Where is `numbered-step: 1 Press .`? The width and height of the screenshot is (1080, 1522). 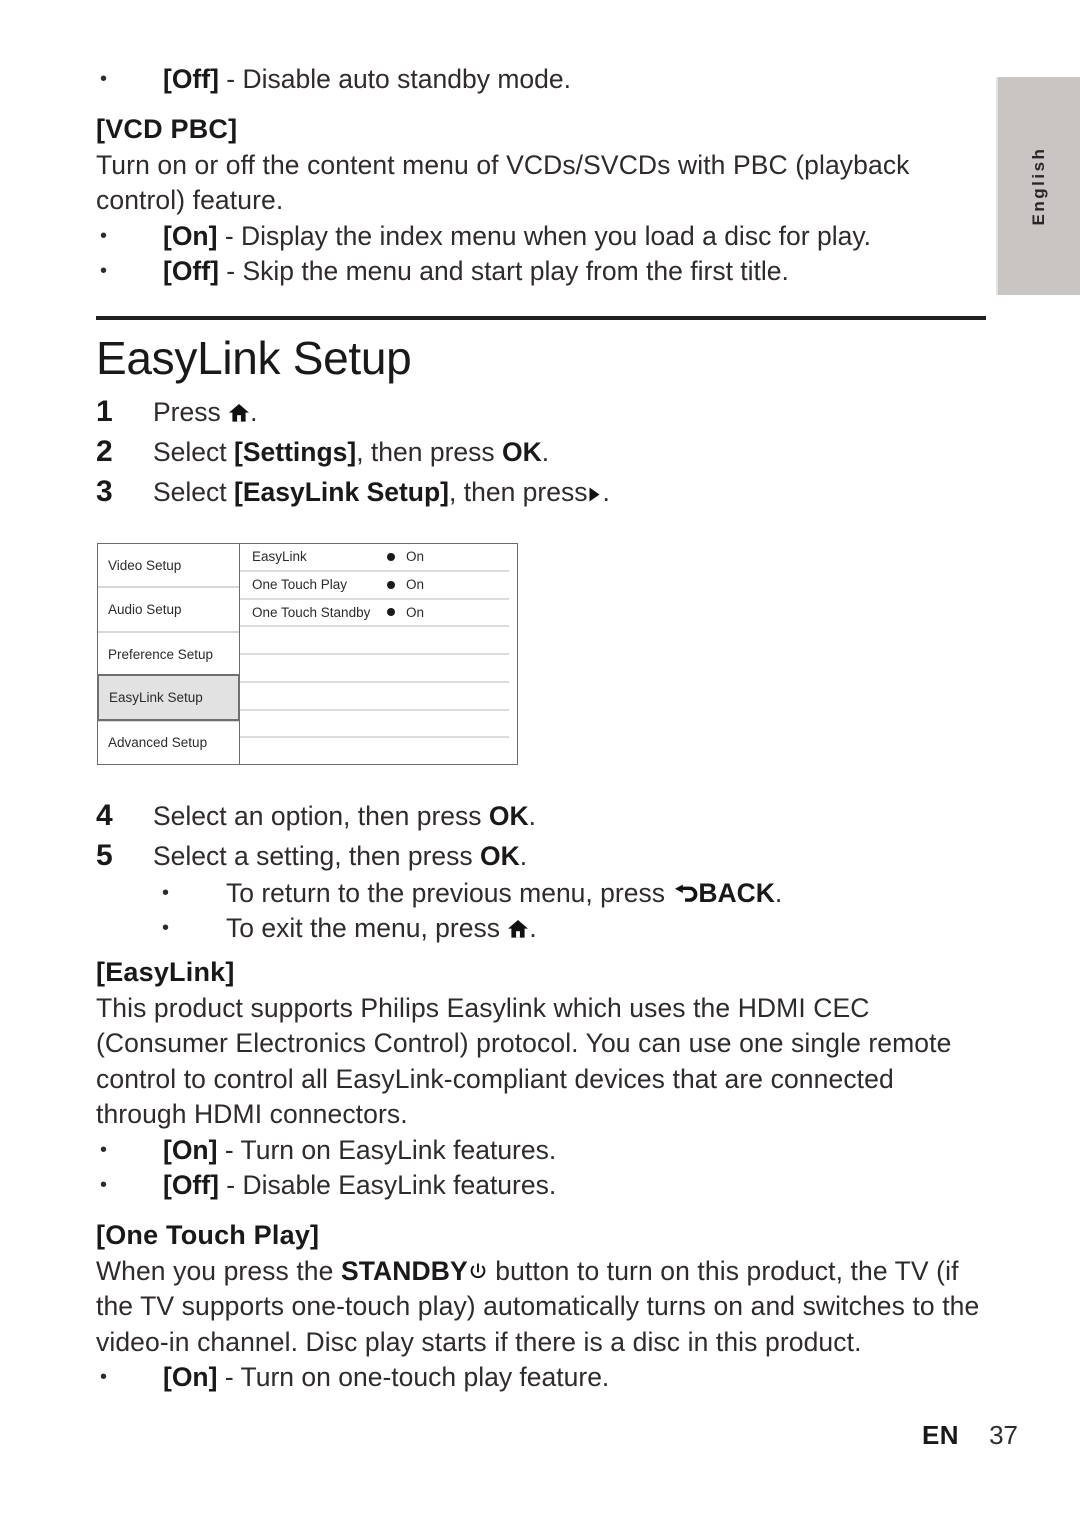
numbered-step: 1 Press . is located at coordinates (541, 412).